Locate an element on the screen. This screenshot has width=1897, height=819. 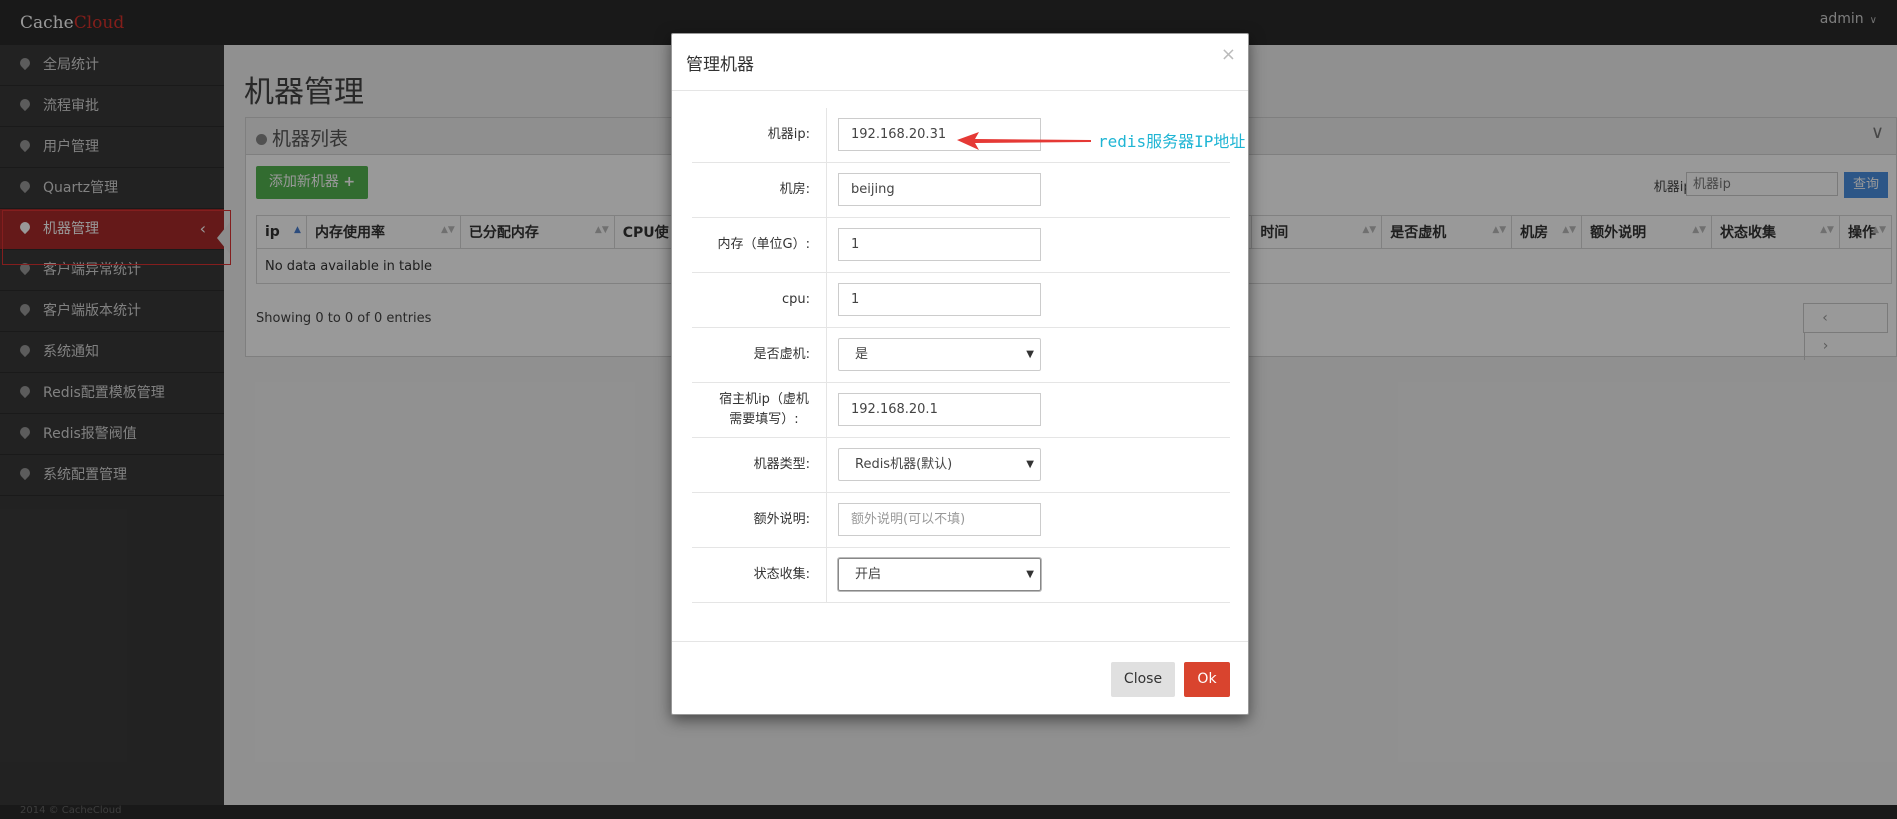
form-row: 宿主机ip（虚机需要填写）: 192.168.20.1 is located at coordinates (961, 410).